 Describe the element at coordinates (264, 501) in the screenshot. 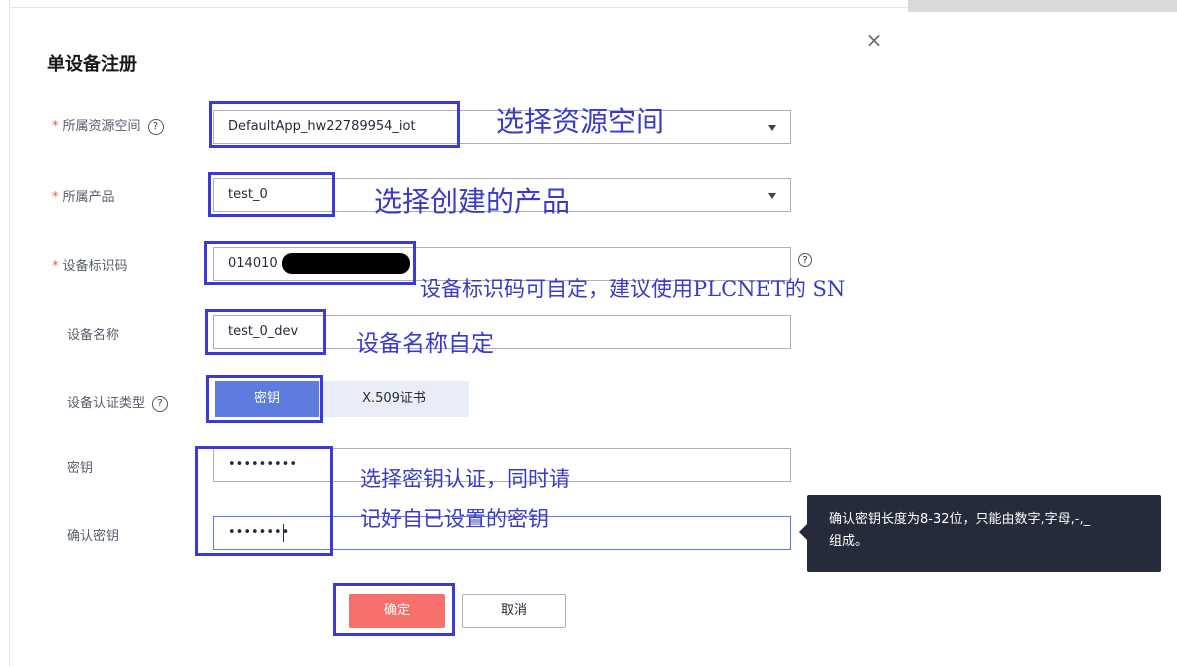

I see `highlight-box-secrets` at that location.